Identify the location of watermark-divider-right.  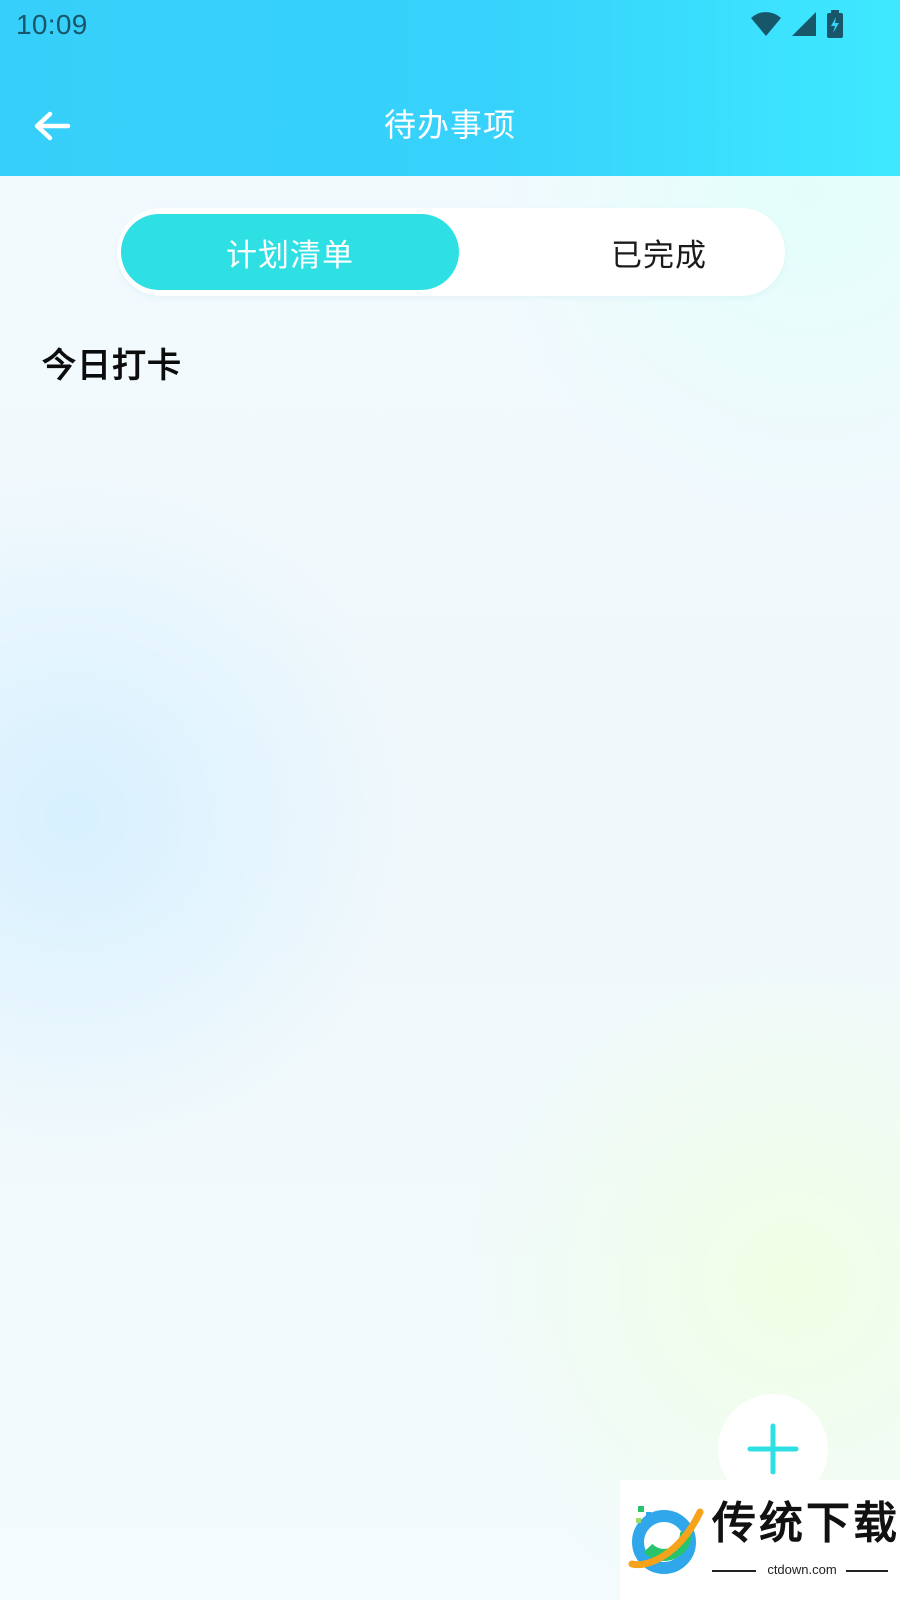
(867, 1571).